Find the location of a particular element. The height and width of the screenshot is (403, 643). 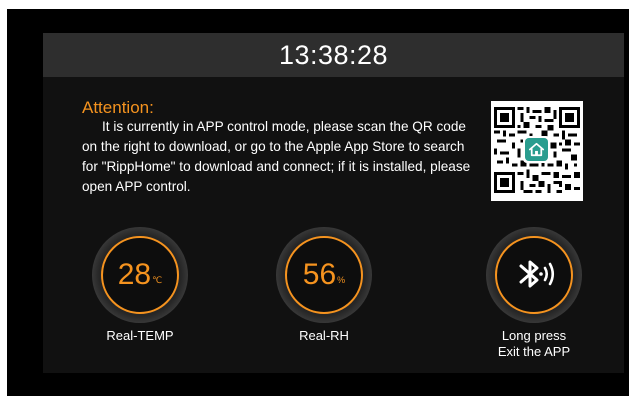

clock-time: 13:38:28 is located at coordinates (333, 55).